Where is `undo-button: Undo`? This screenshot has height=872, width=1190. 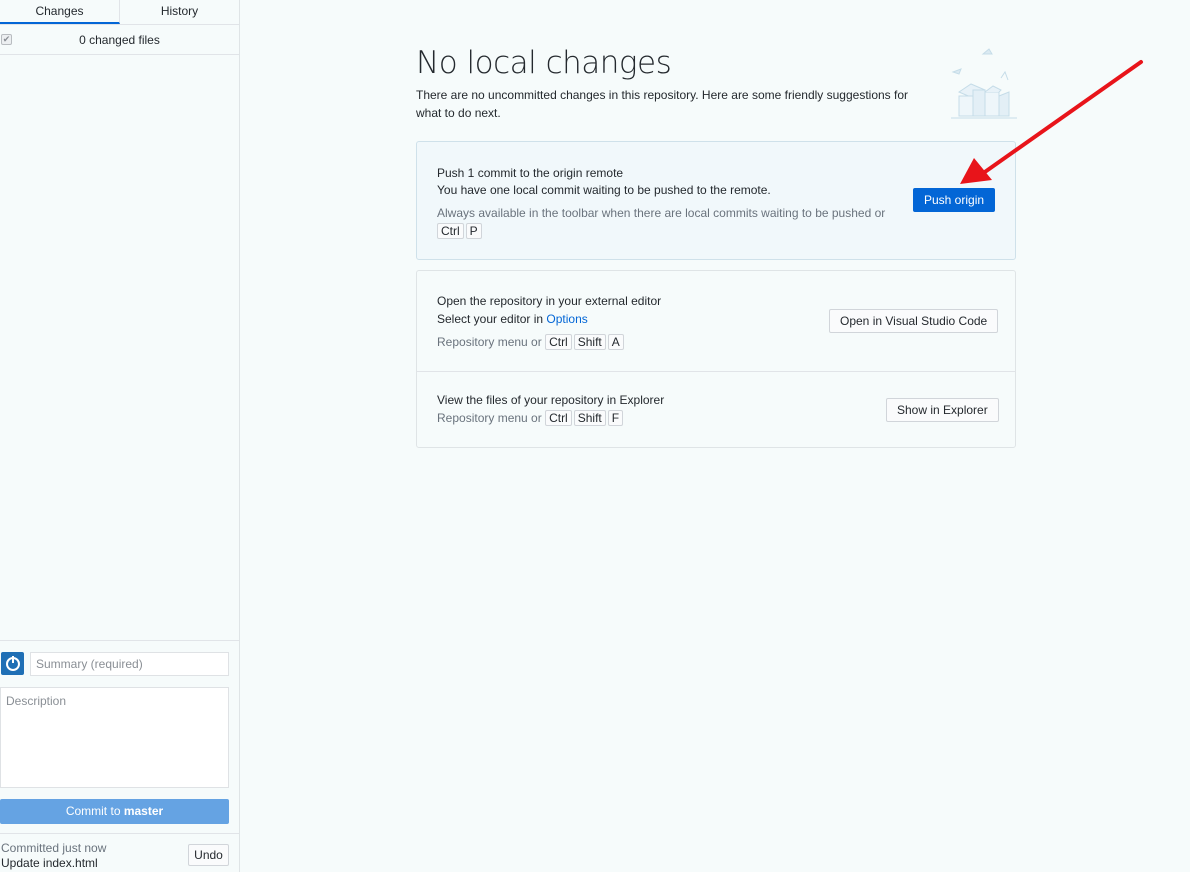
undo-button: Undo is located at coordinates (208, 855).